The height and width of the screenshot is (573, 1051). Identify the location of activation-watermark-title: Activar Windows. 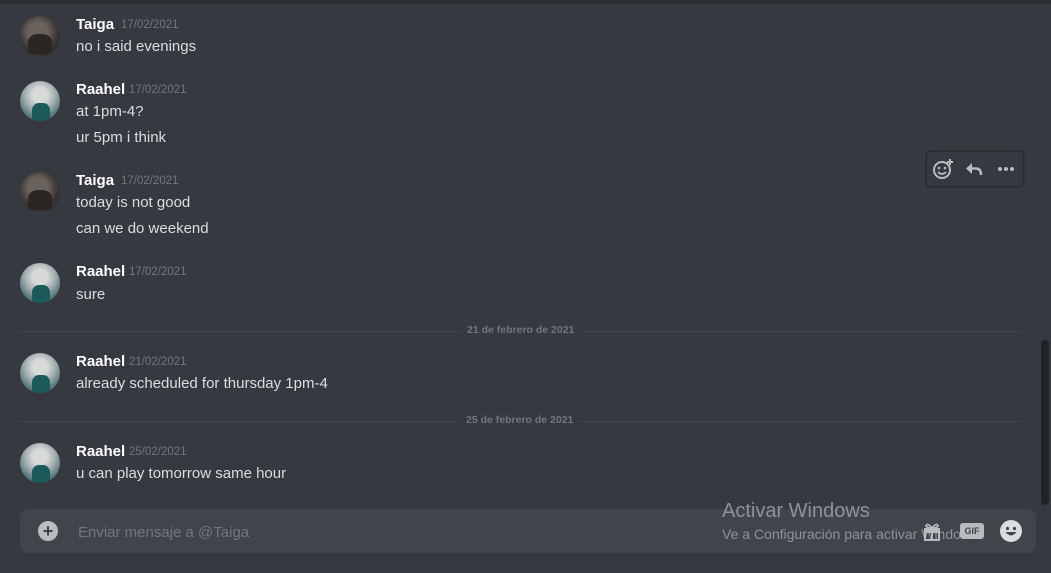
(796, 511).